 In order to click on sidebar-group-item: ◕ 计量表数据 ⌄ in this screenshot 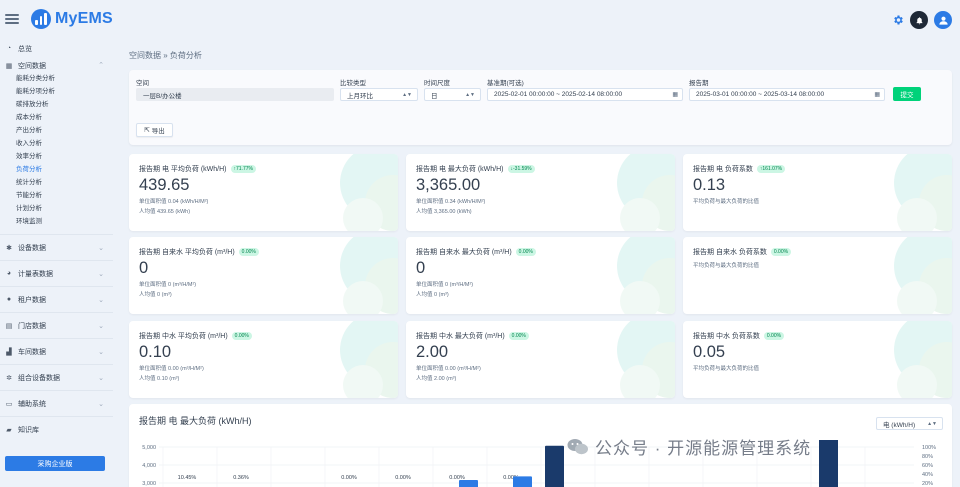, I will do `click(56, 273)`.